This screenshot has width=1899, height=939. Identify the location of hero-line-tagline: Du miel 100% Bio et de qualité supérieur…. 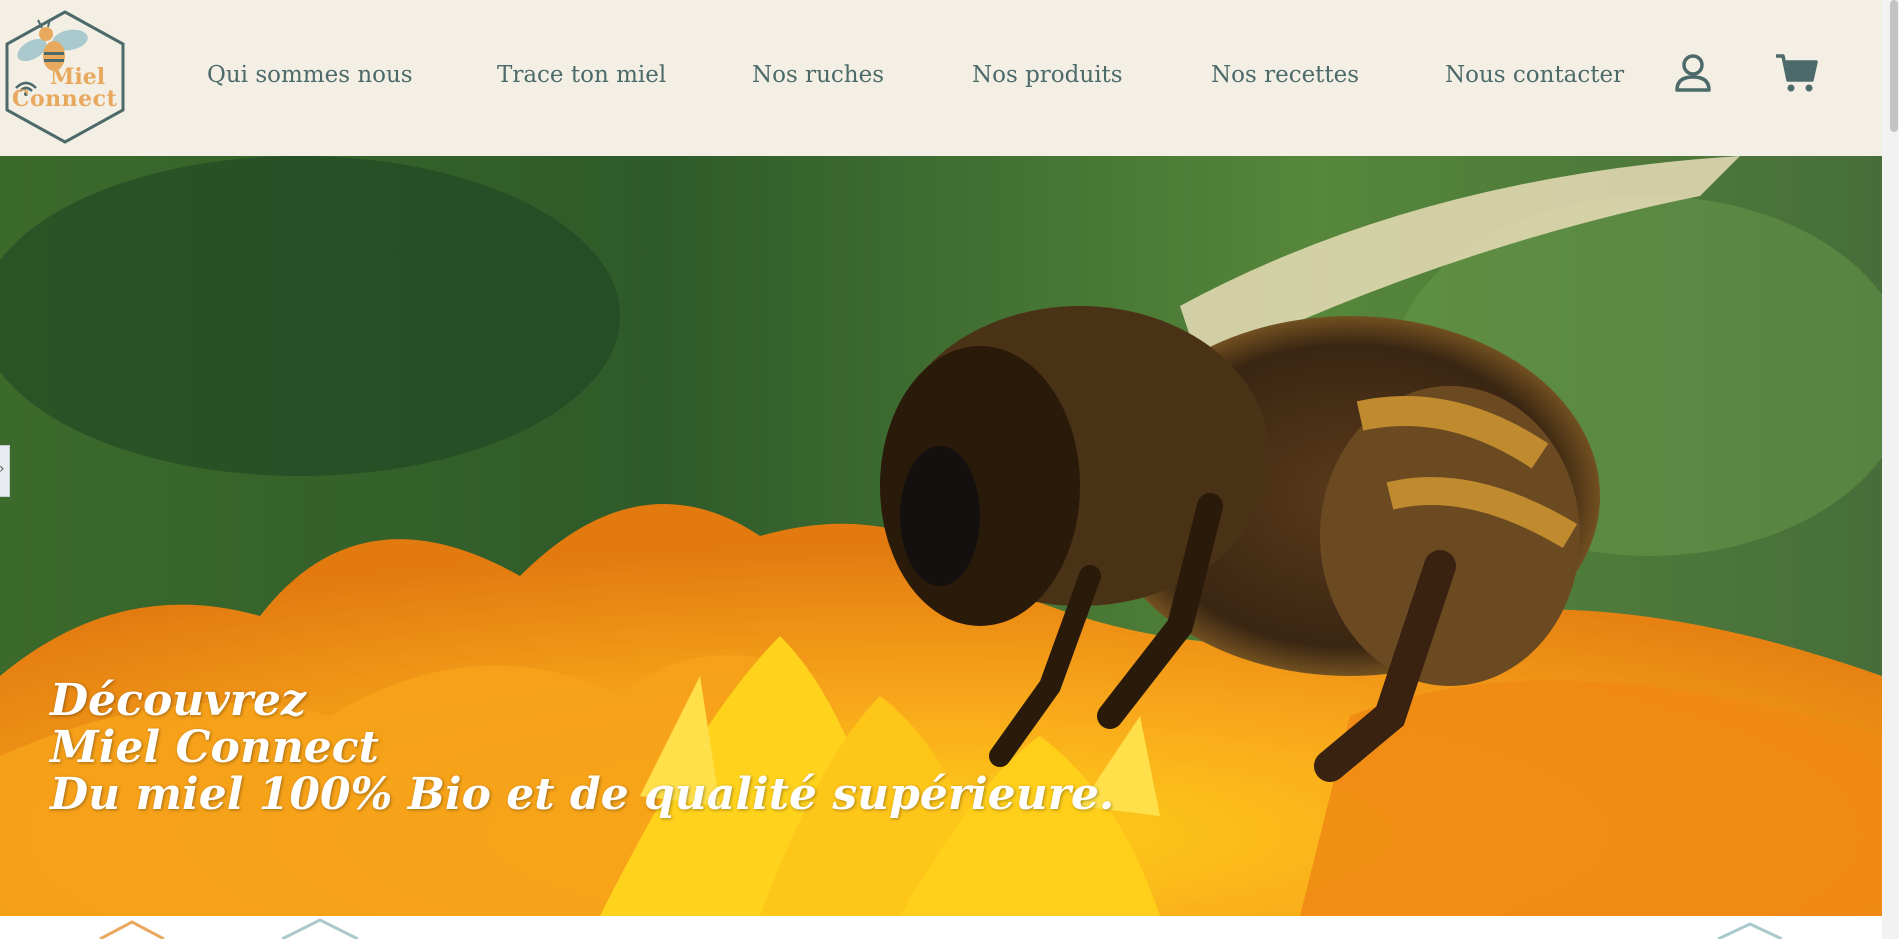
(582, 794).